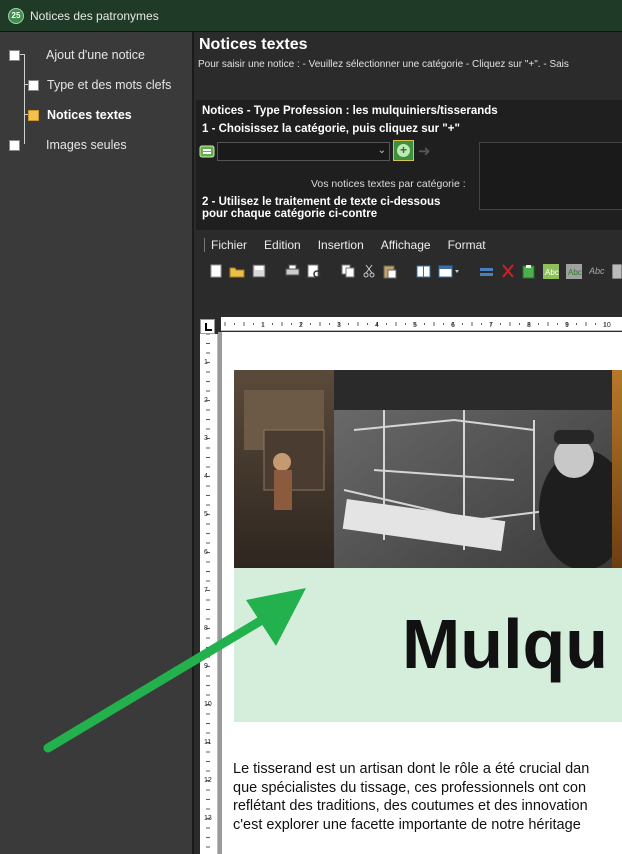 The height and width of the screenshot is (854, 622). I want to click on sidebar-item-images-seules: Images seules, so click(68, 145).